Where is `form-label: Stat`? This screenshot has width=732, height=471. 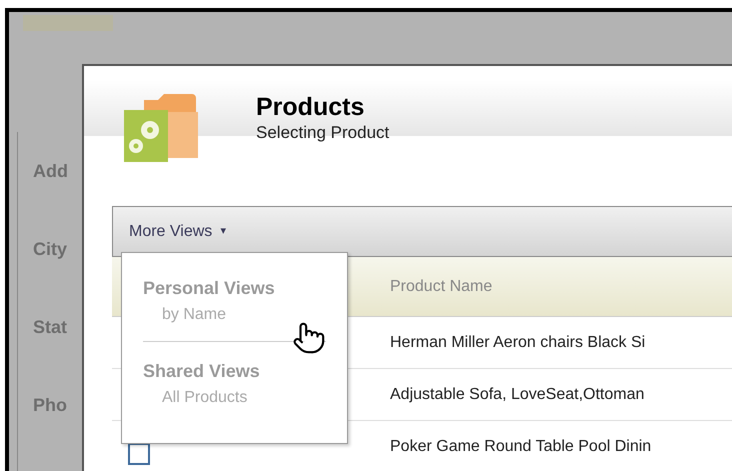 form-label: Stat is located at coordinates (50, 327).